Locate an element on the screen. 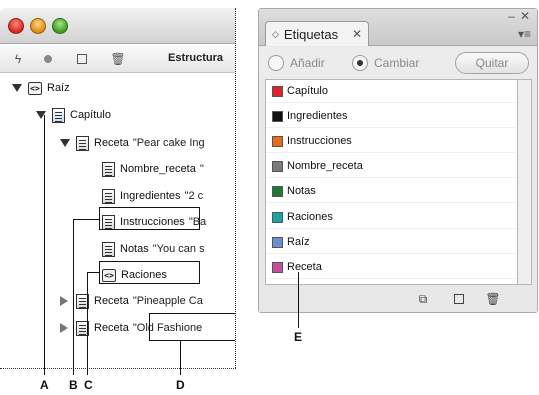 The image size is (539, 395). close-tab-icon: ✕ is located at coordinates (357, 34).